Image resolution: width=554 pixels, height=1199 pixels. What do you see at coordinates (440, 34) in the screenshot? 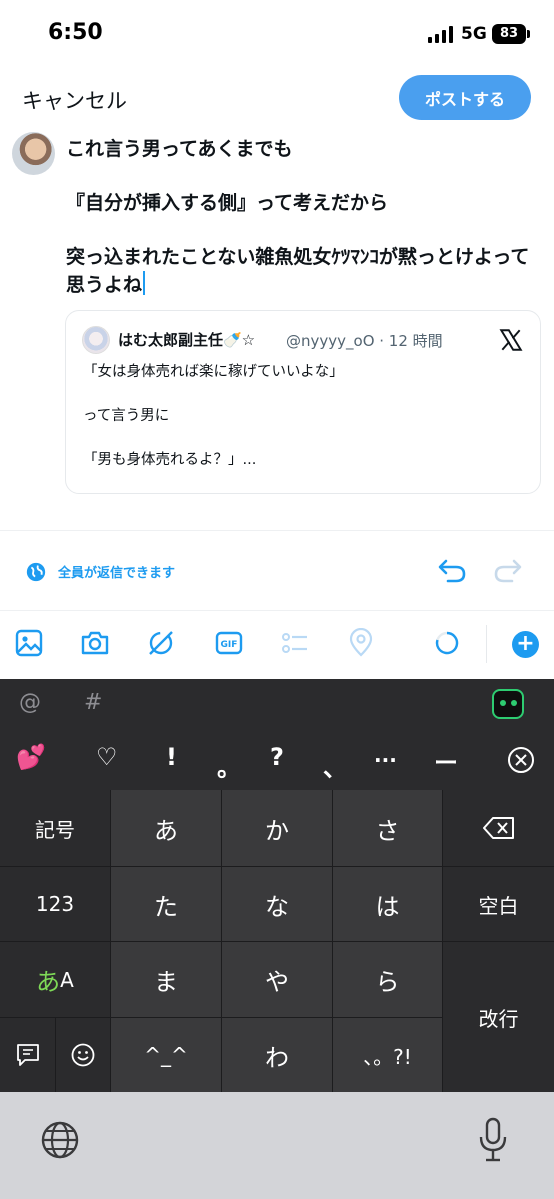
I see `signal-icon` at bounding box center [440, 34].